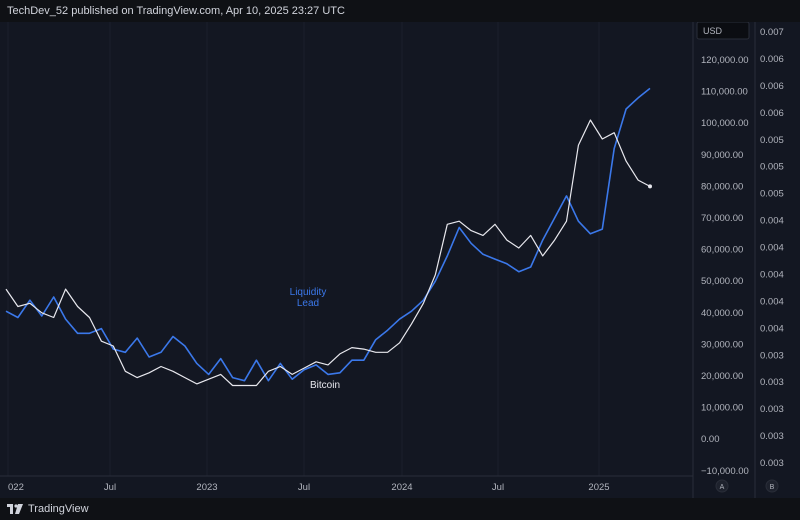  I want to click on tradingview-logo-icon, so click(15, 509).